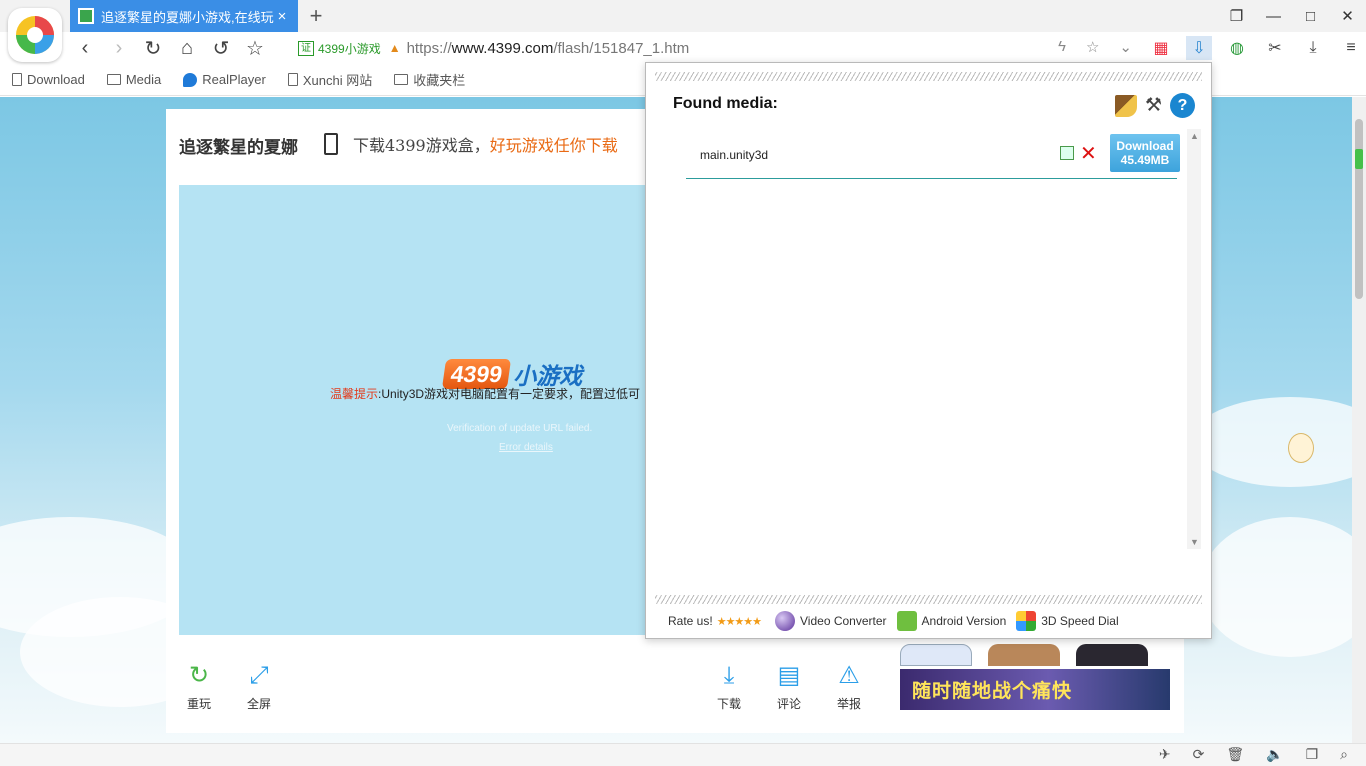 The image size is (1366, 766). What do you see at coordinates (1182, 105) in the screenshot?
I see `help-icon: ?` at bounding box center [1182, 105].